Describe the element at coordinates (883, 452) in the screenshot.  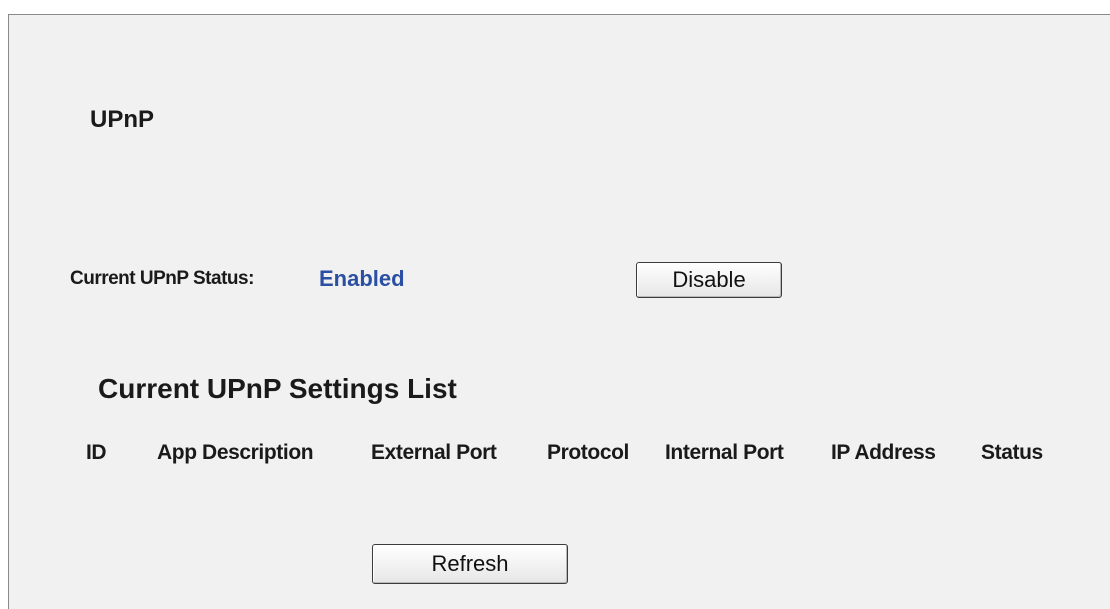
I see `column-header-ip-address: IP Address` at that location.